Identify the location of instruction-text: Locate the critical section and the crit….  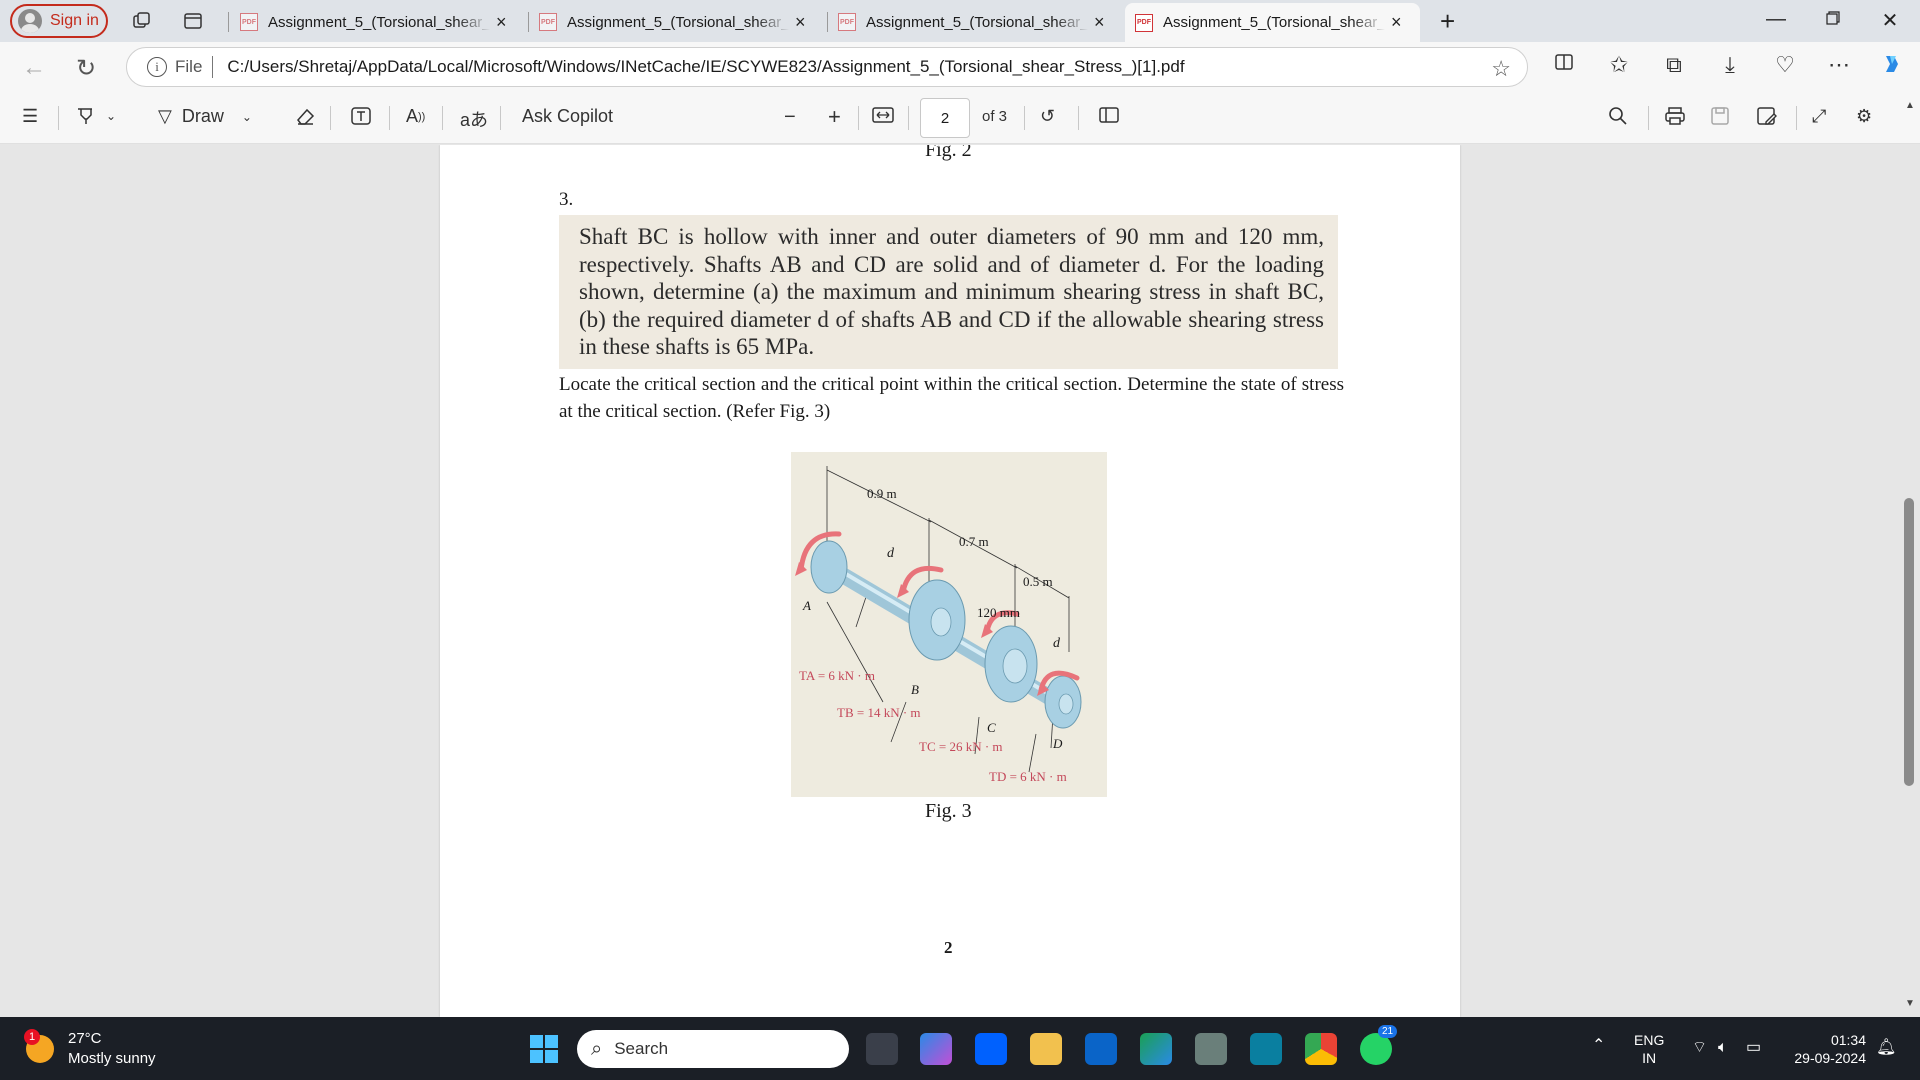
(951, 398).